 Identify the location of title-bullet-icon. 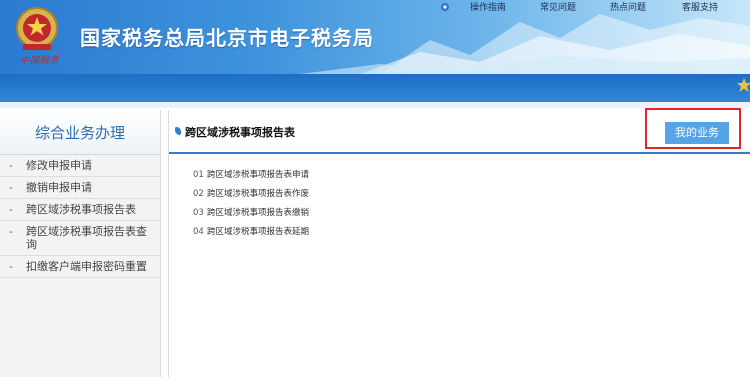
(178, 131).